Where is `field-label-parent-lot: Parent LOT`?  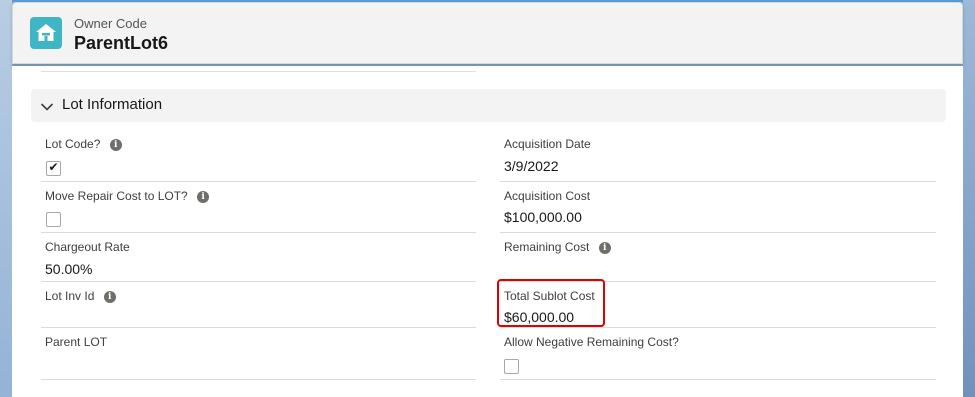 field-label-parent-lot: Parent LOT is located at coordinates (76, 342).